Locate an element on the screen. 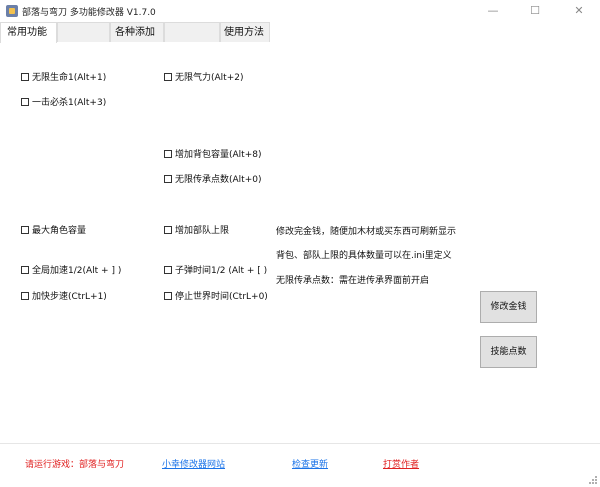 The image size is (600, 487). window-title: 部落与弯刀 多功能修改器 V1.7.0 is located at coordinates (89, 13).